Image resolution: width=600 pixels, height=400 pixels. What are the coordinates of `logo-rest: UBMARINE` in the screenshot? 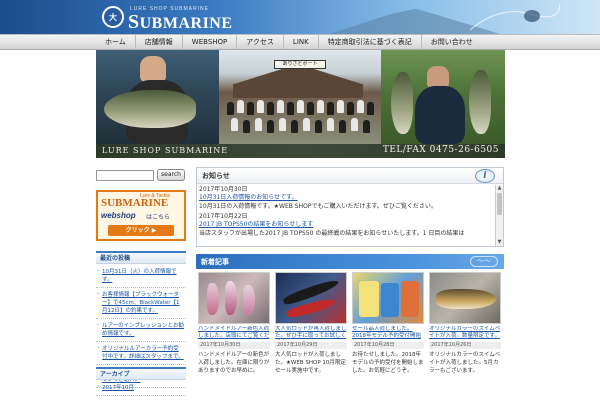 It's located at (186, 23).